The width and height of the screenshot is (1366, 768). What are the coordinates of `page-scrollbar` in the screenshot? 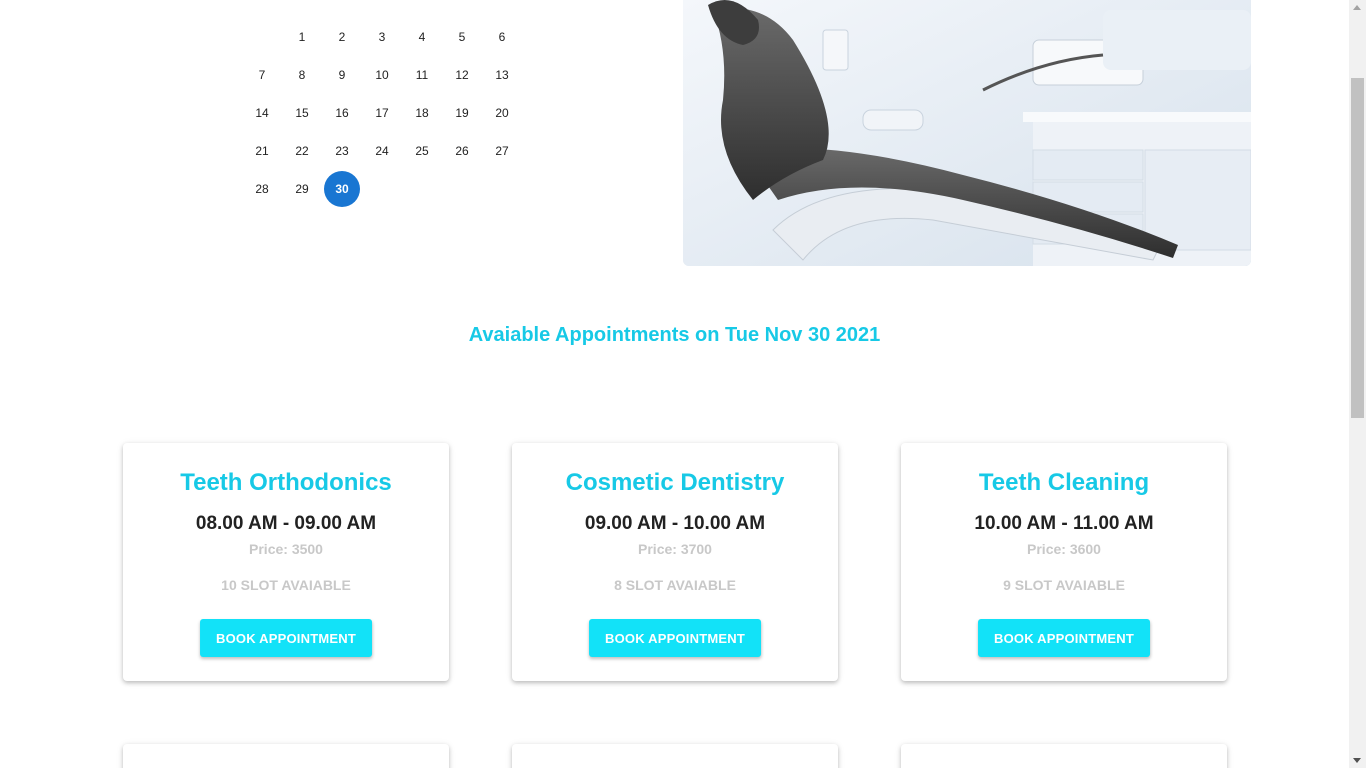 It's located at (1357, 384).